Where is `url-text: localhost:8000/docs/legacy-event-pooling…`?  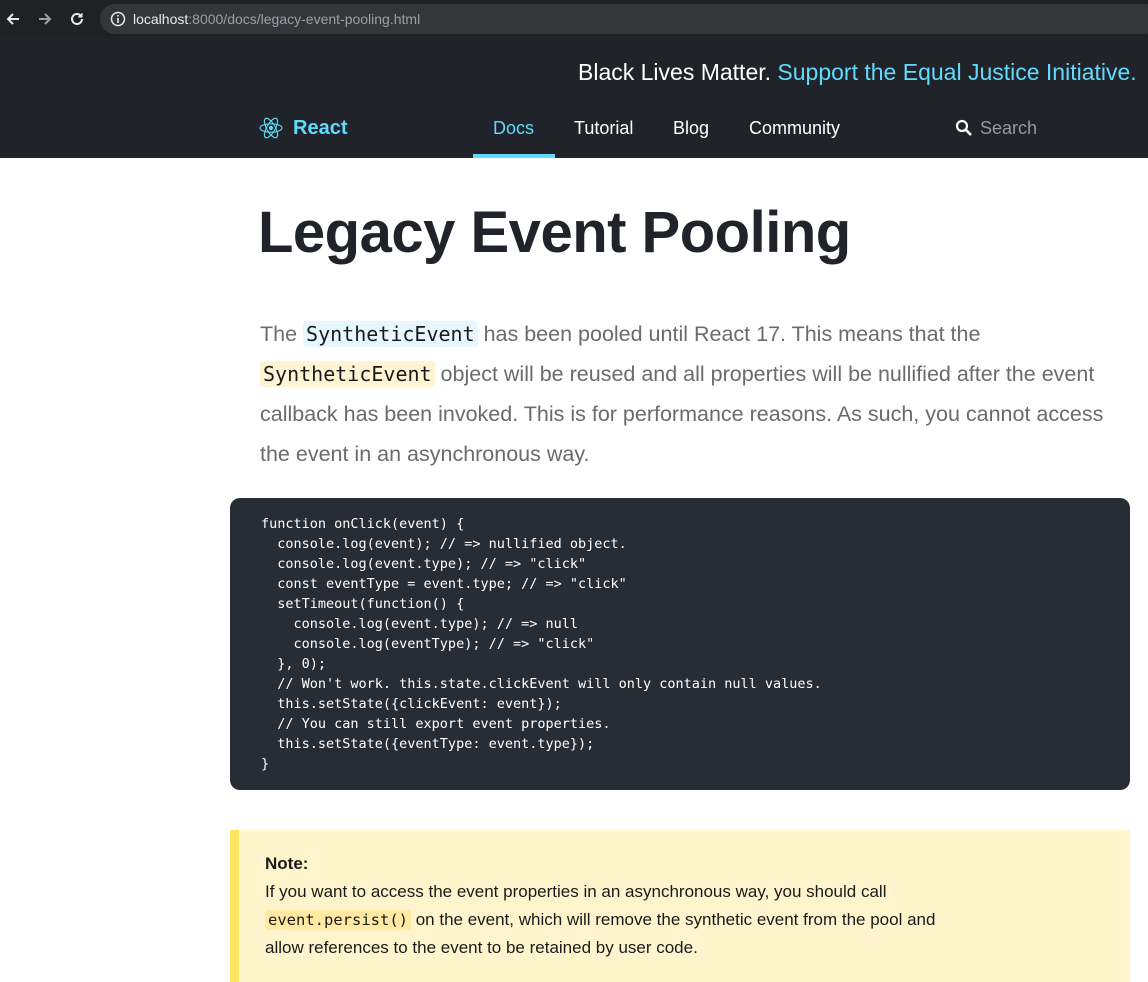 url-text: localhost:8000/docs/legacy-event-pooling… is located at coordinates (276, 19).